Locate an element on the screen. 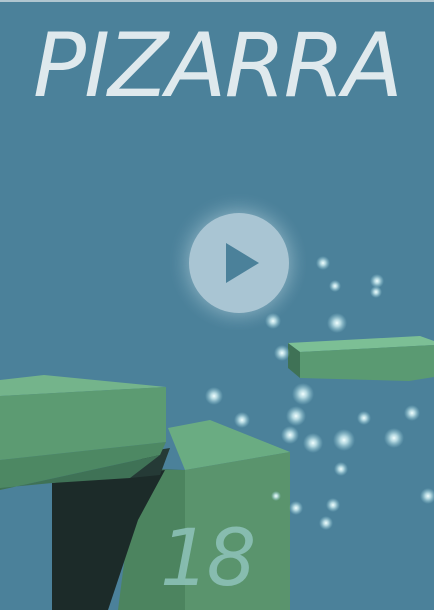  platform-right is located at coordinates (361, 358).